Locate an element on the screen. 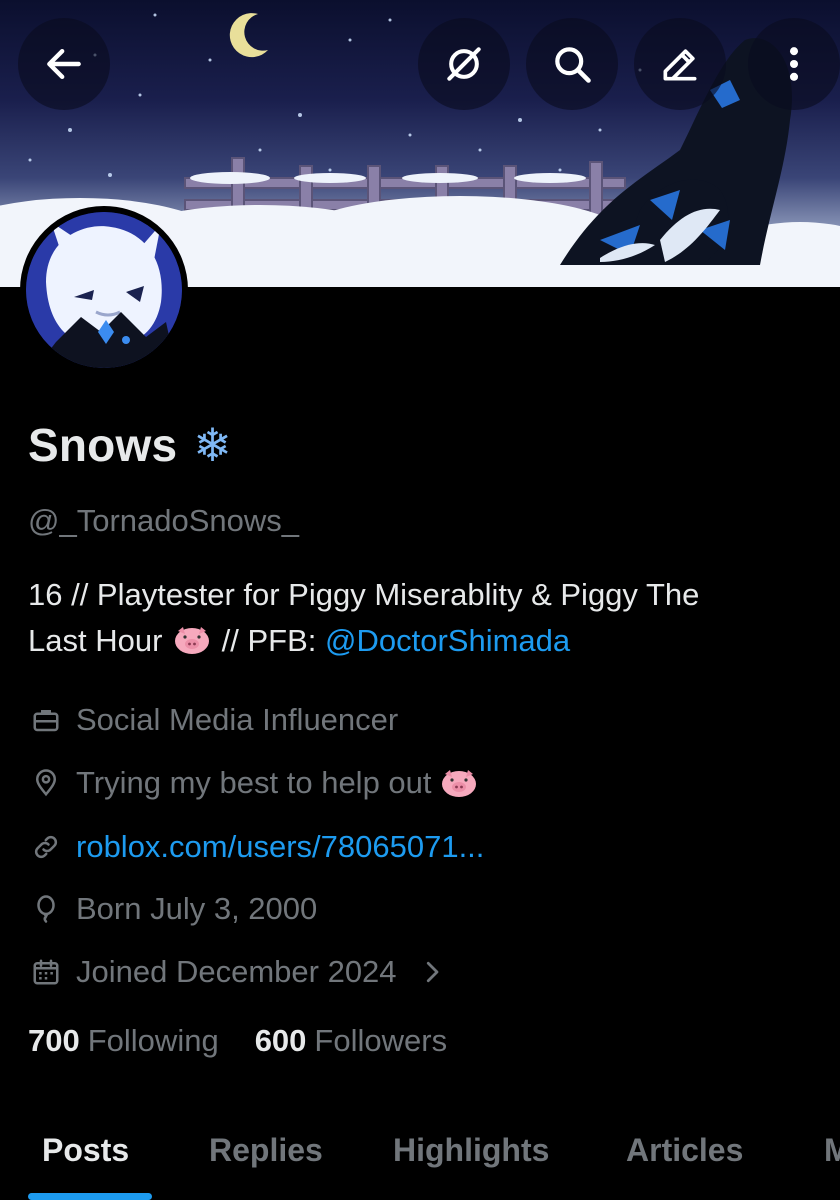 Image resolution: width=840 pixels, height=1200 pixels. back-button is located at coordinates (64, 64).